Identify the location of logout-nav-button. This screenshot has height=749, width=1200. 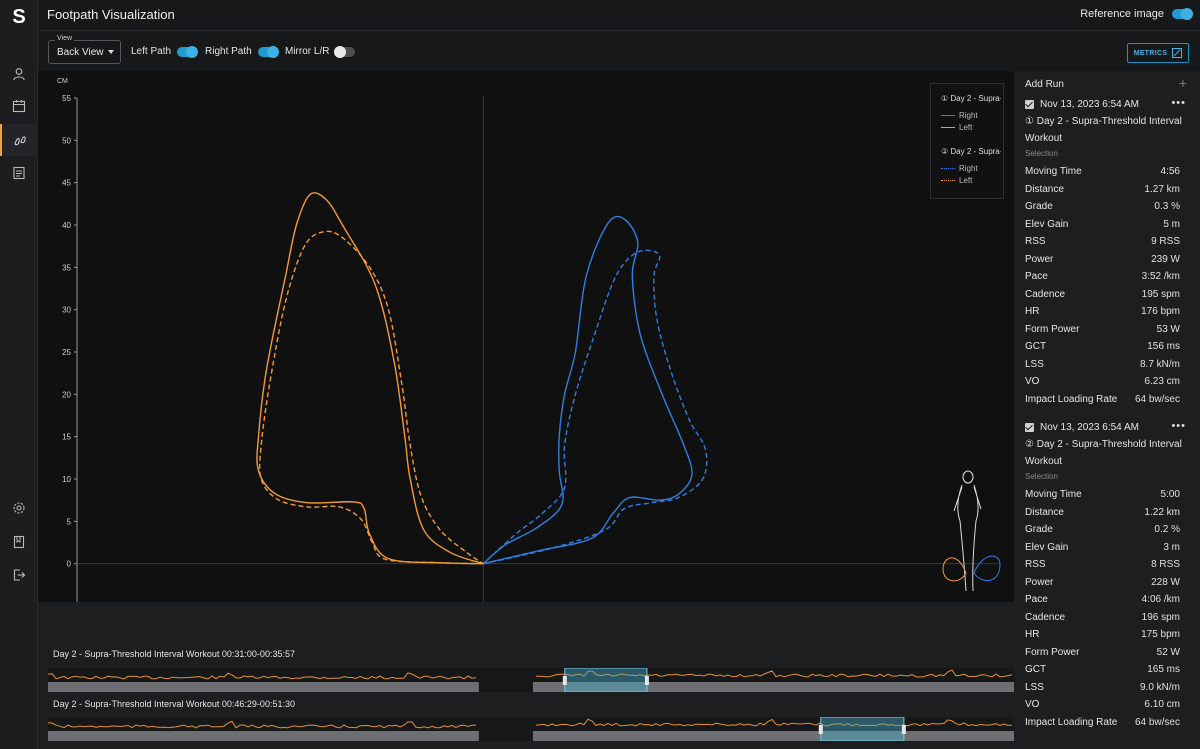
(19, 575).